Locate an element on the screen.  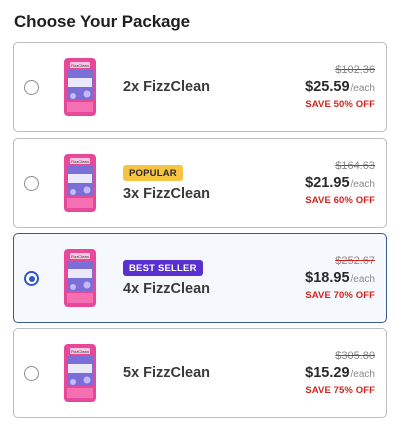
package-name: 3x FizzClean is located at coordinates (167, 193).